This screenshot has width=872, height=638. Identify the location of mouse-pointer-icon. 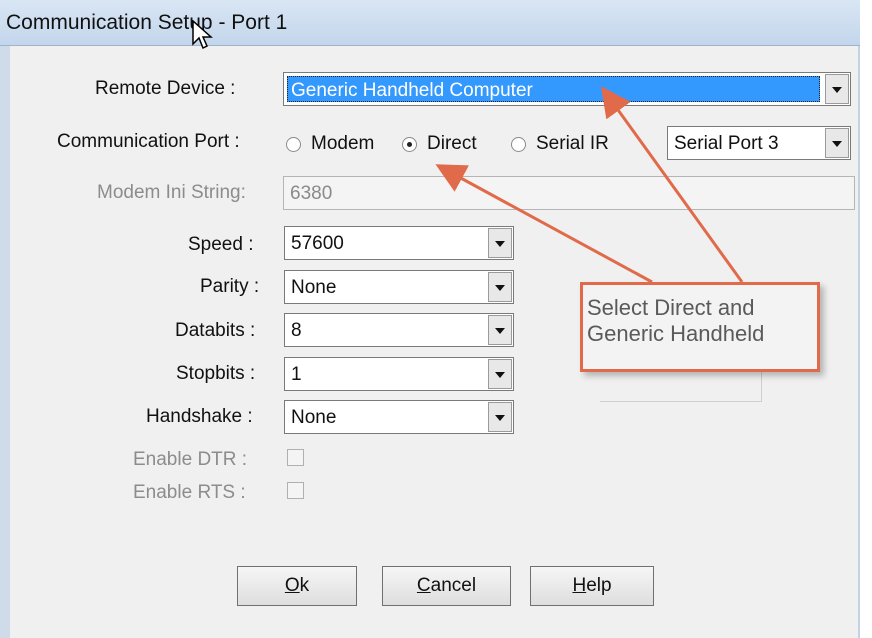
(202, 35).